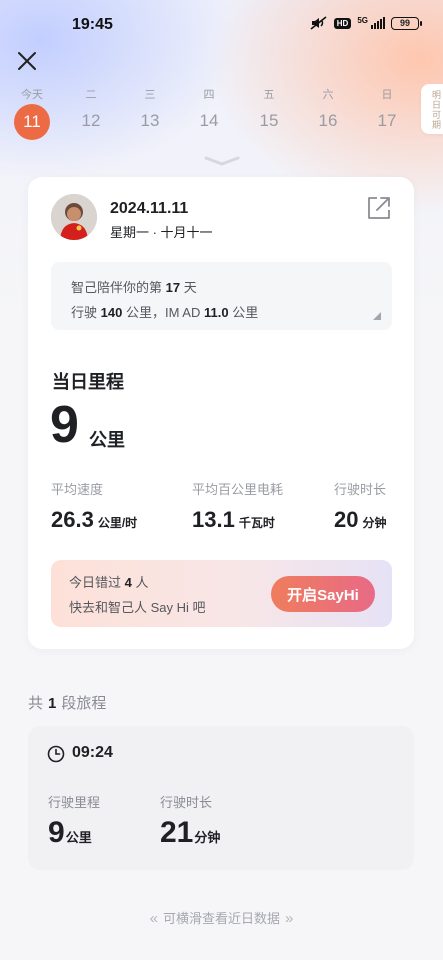 This screenshot has height=960, width=443. What do you see at coordinates (128, 582) in the screenshot?
I see `missed-count: 4` at bounding box center [128, 582].